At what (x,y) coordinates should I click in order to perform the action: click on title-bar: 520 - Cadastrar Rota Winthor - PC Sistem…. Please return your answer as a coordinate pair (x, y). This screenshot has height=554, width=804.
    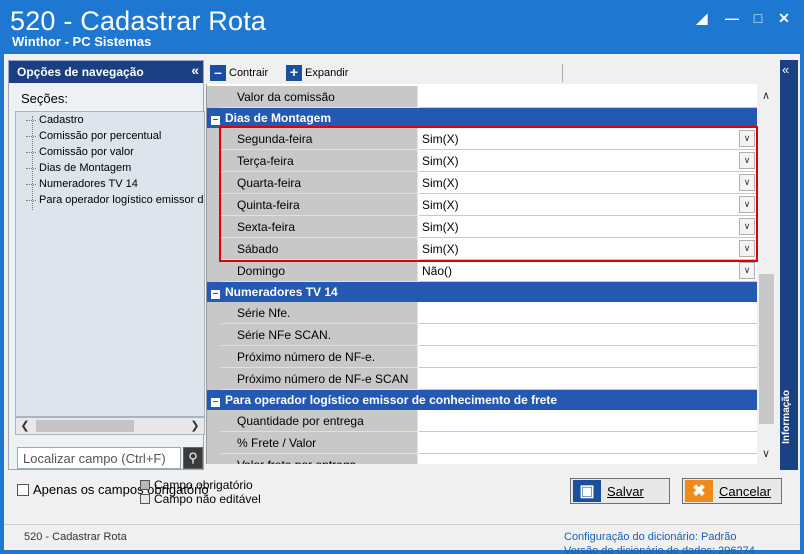
    Looking at the image, I should click on (402, 25).